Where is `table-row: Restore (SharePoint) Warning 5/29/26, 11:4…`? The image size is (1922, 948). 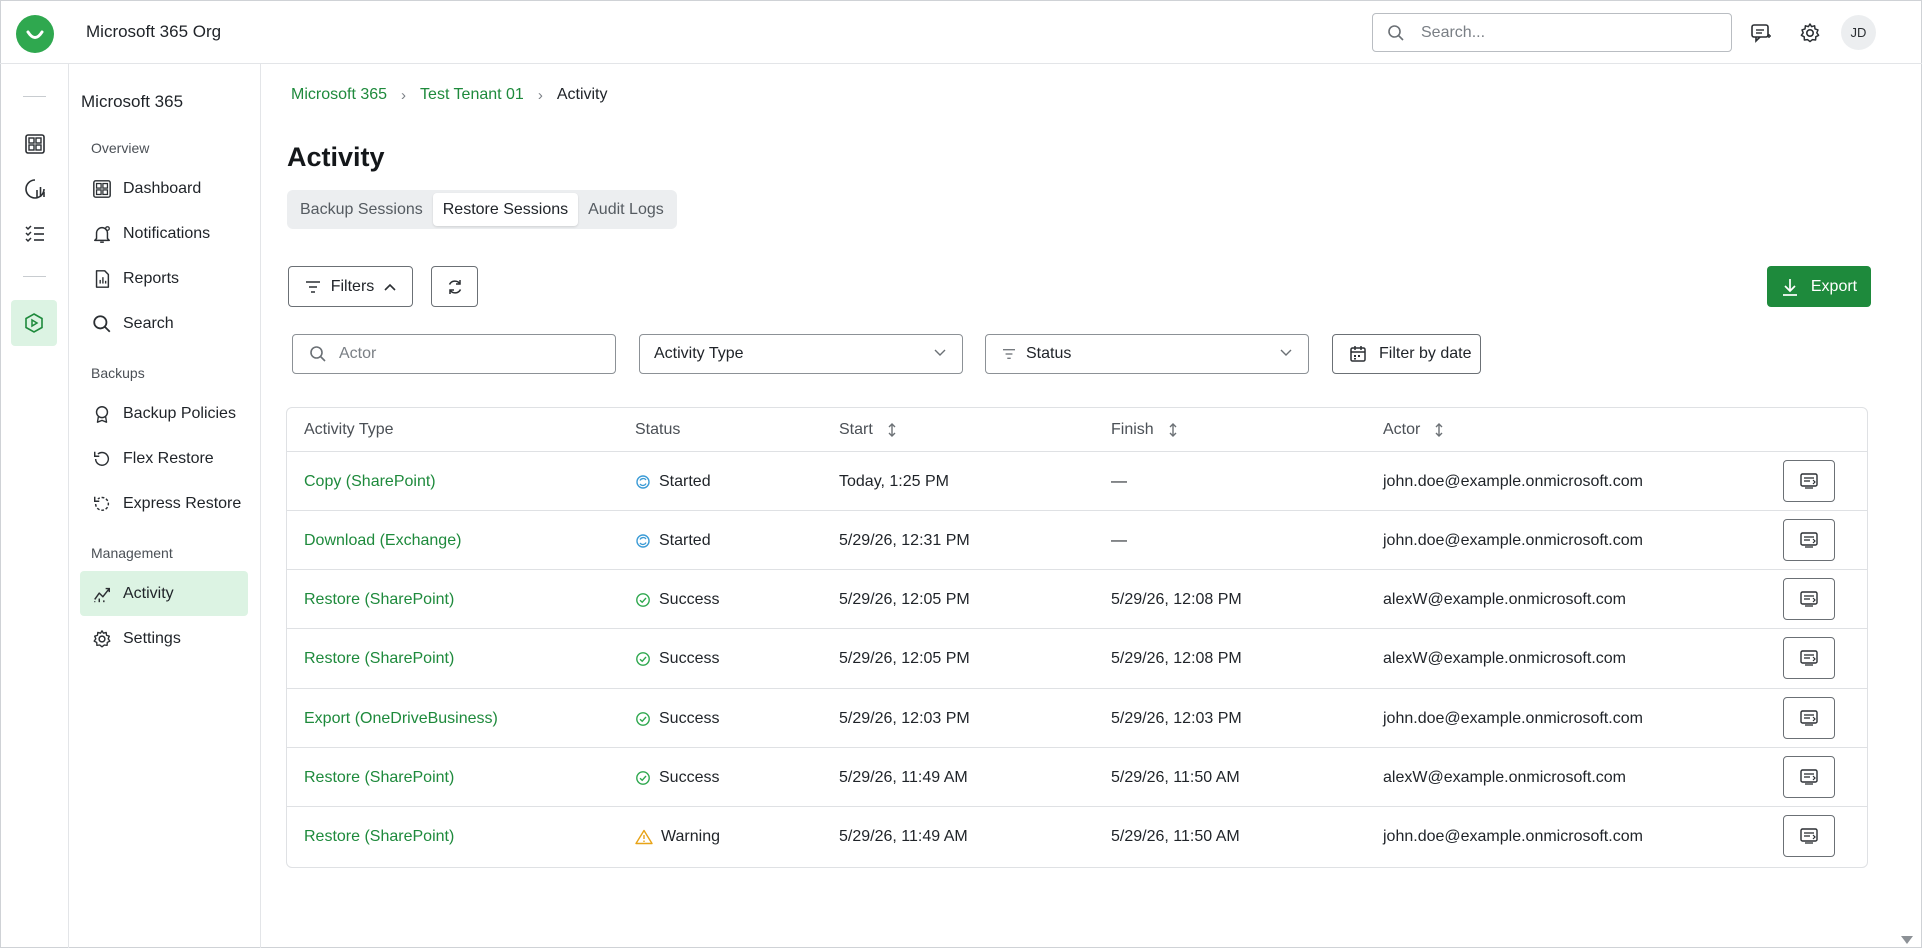
table-row: Restore (SharePoint) Warning 5/29/26, 11:4… is located at coordinates (1077, 835).